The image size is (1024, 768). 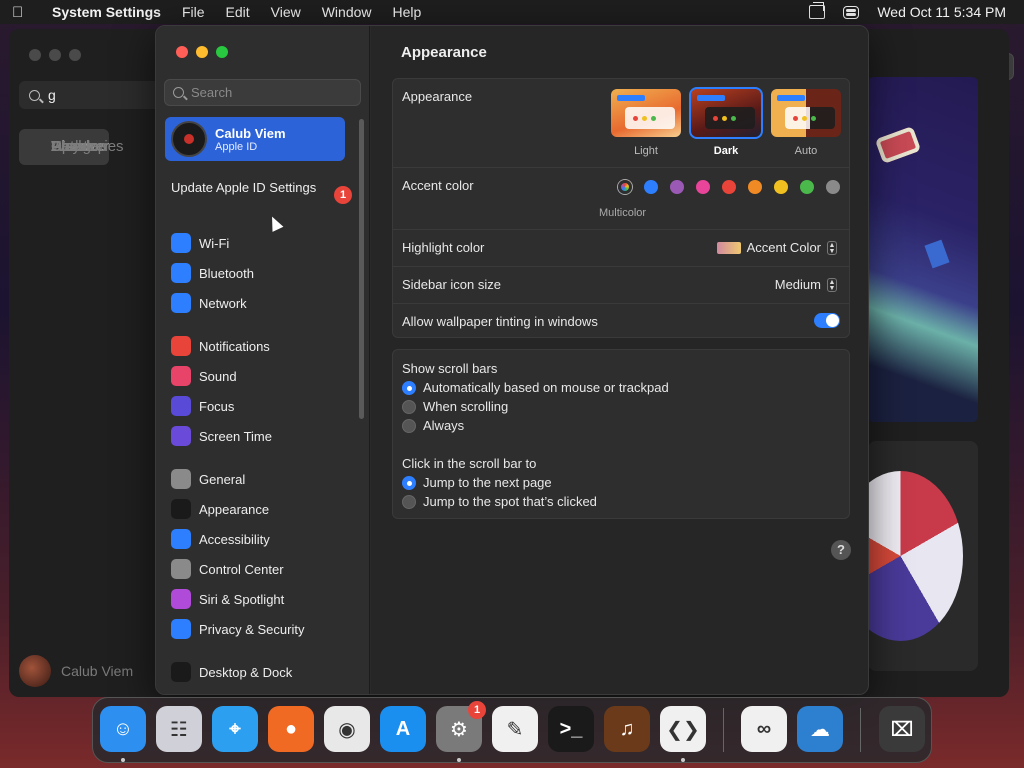 What do you see at coordinates (181, 672) in the screenshot?
I see `dock-icon` at bounding box center [181, 672].